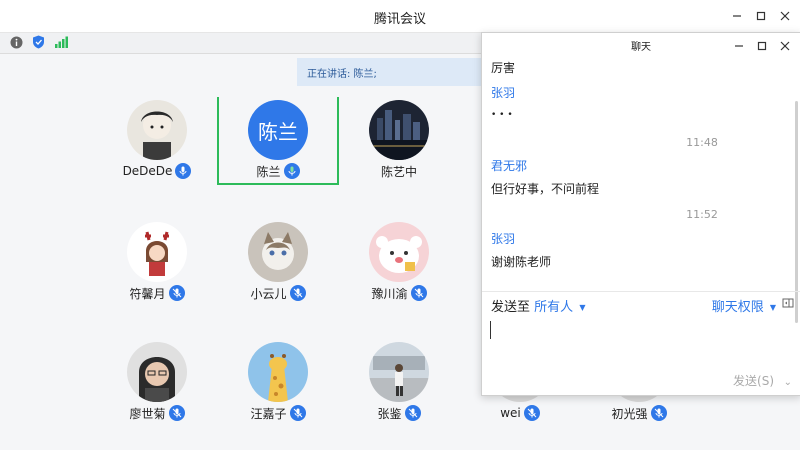 This screenshot has width=800, height=450. Describe the element at coordinates (788, 382) in the screenshot. I see `chevron-down-icon: ⌄` at that location.